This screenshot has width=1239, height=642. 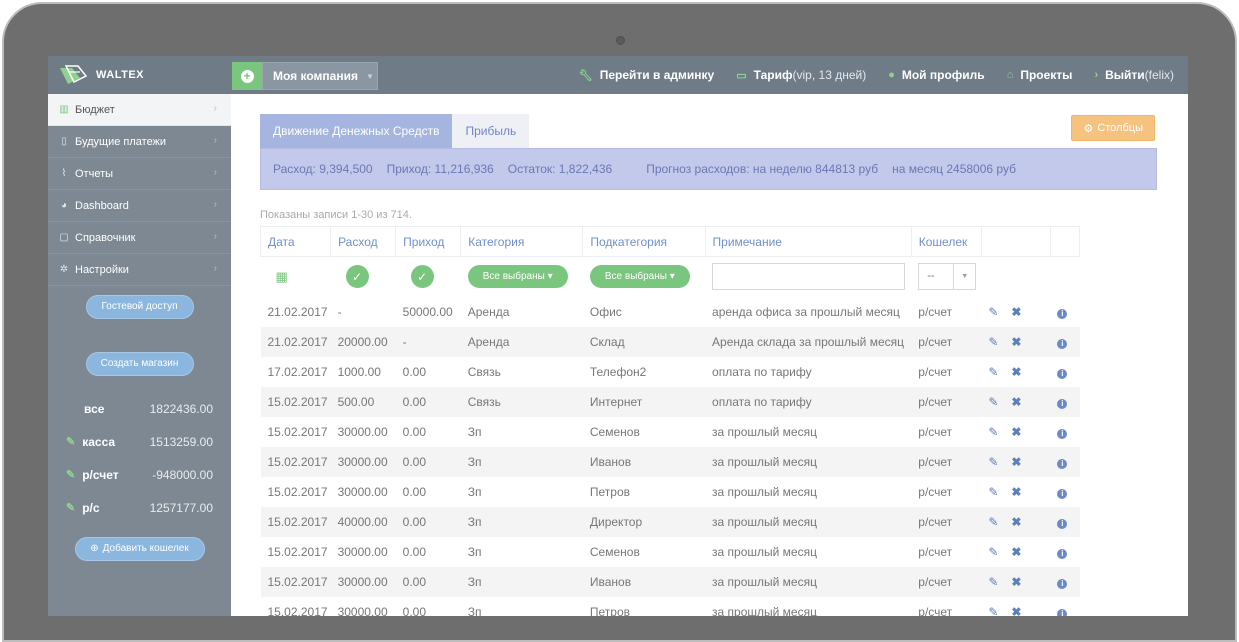 I want to click on add-wallet-button: ⊕ Добавить кошелек, so click(x=139, y=549).